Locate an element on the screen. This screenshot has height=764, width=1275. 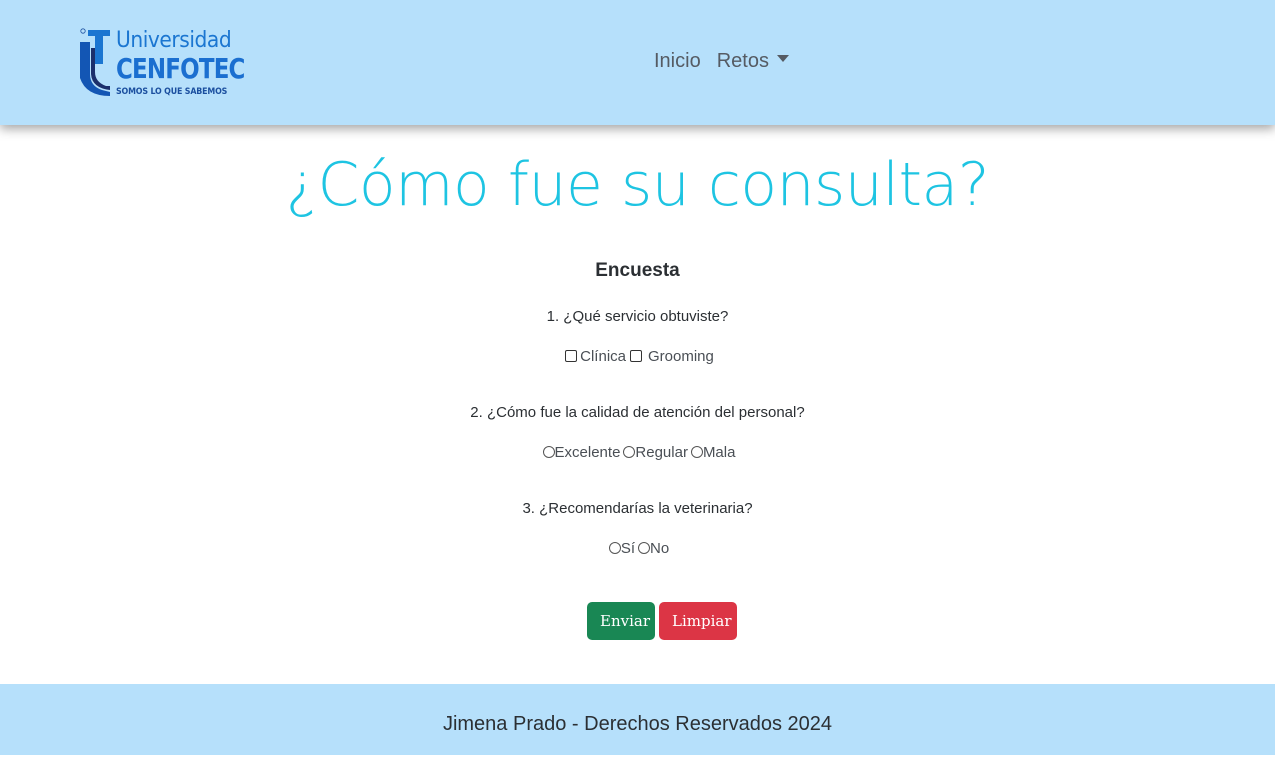
radio-option-regular: Regular is located at coordinates (654, 452).